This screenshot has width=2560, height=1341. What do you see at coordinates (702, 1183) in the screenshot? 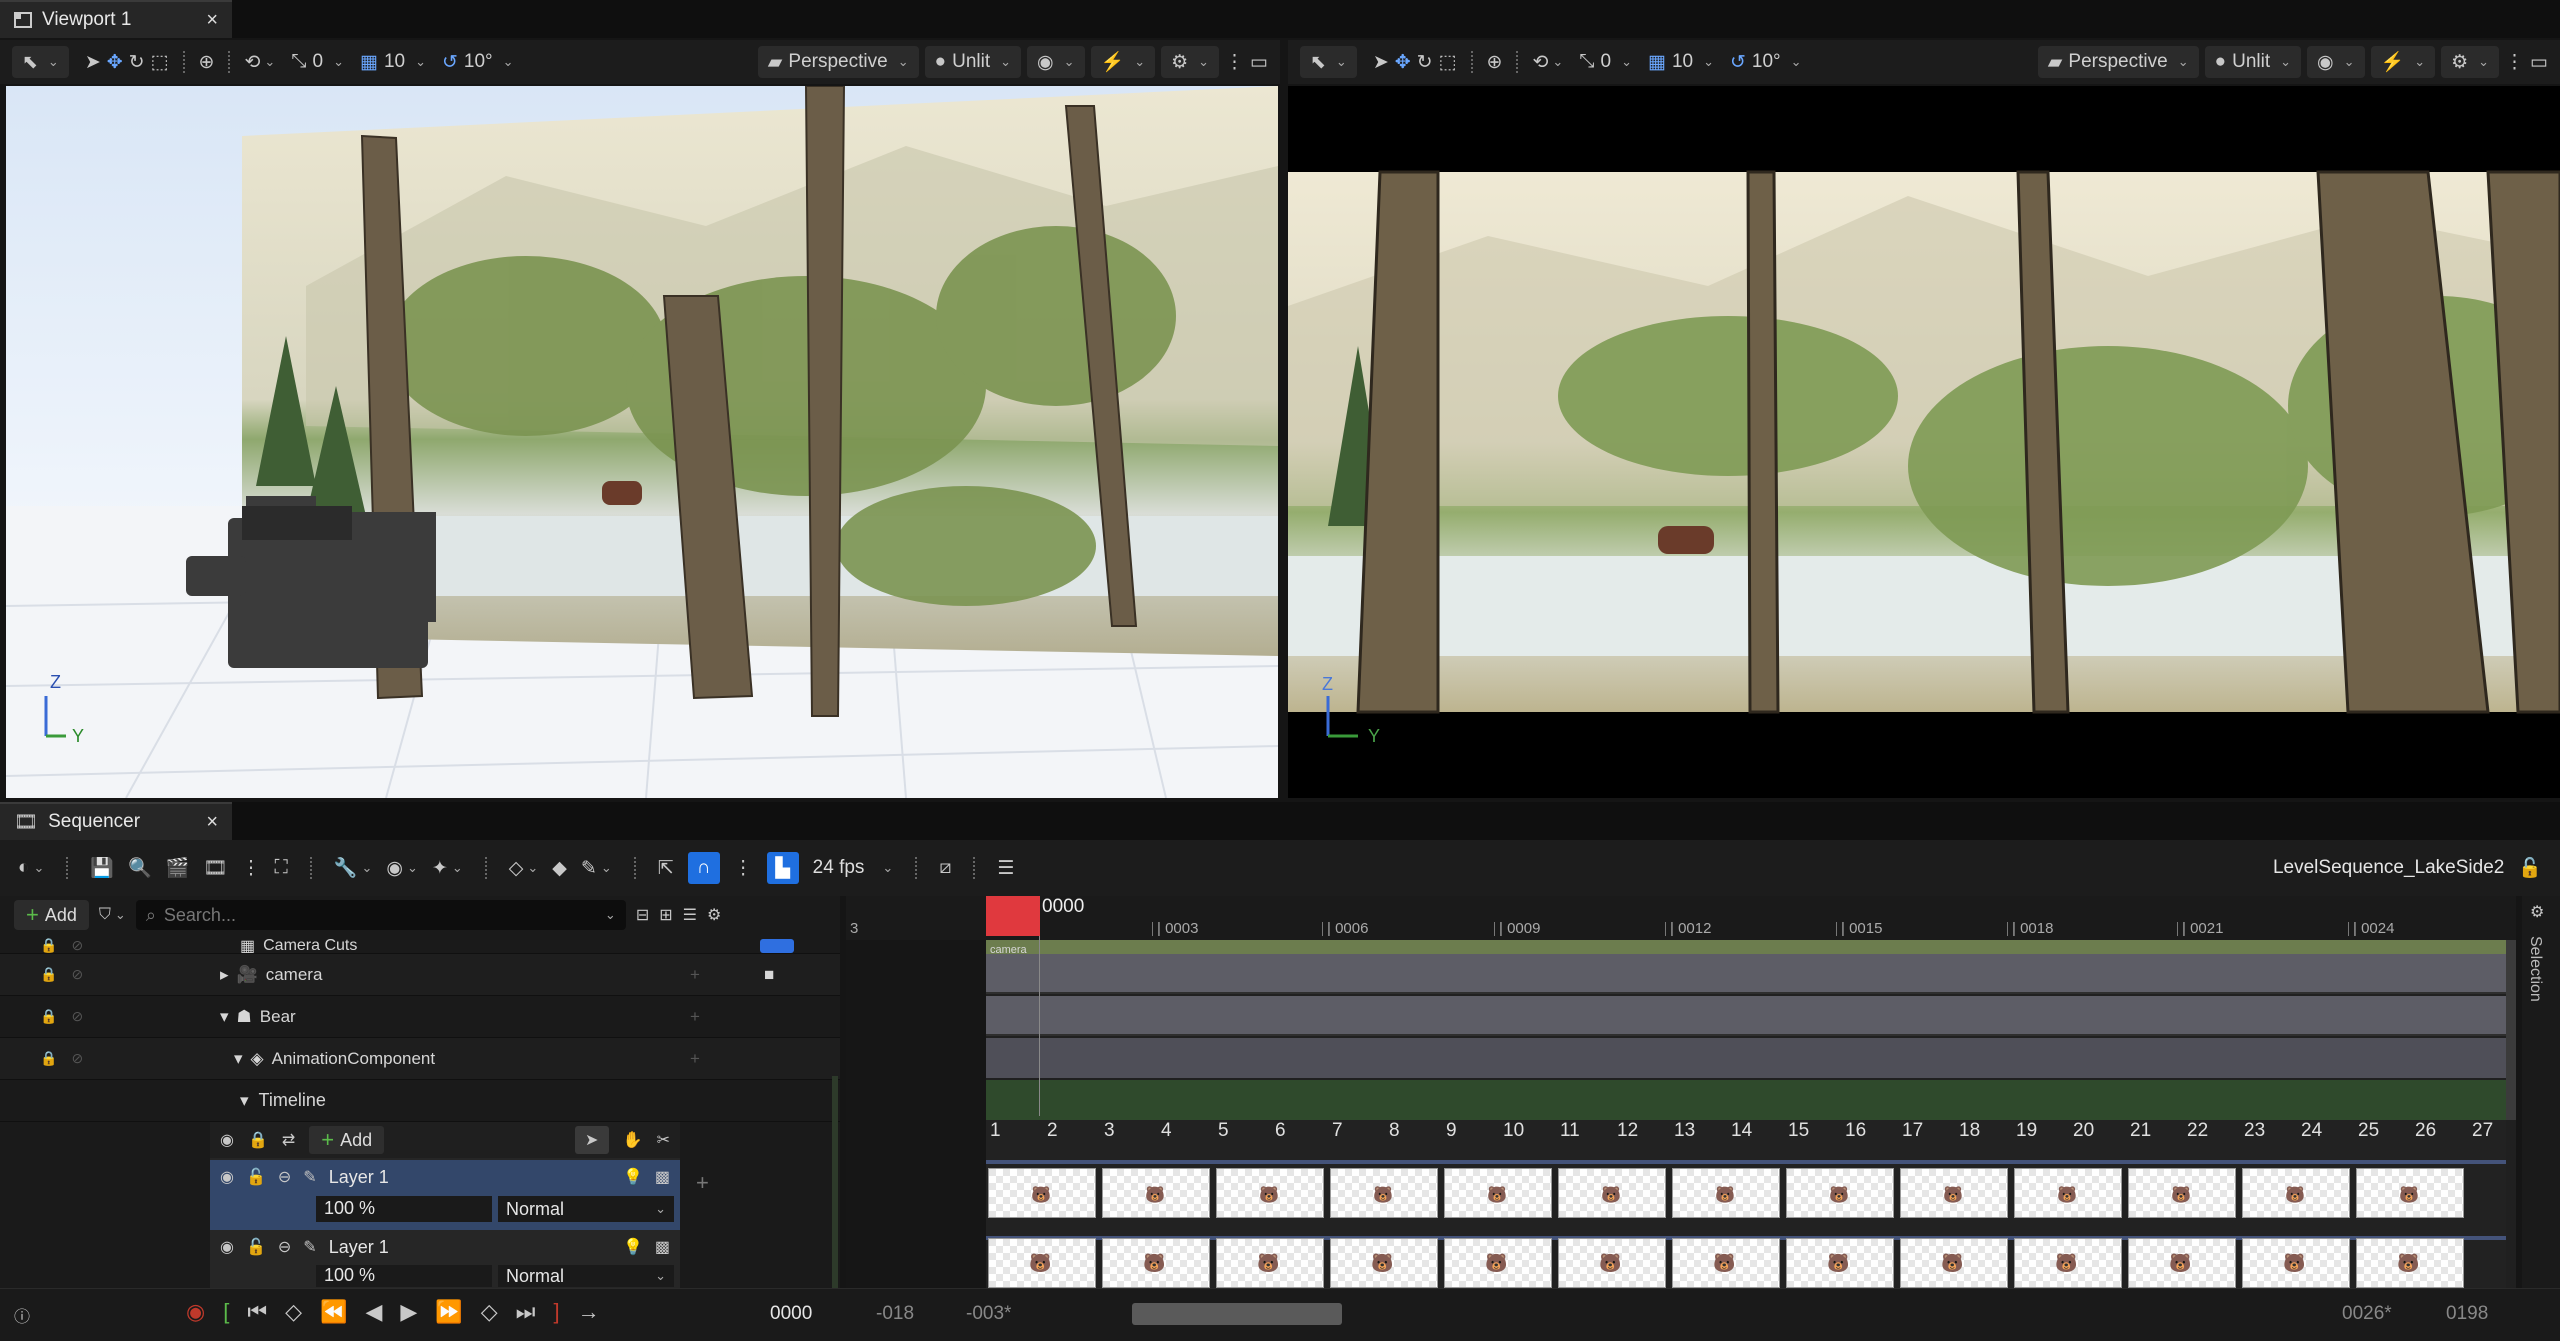
I see `add-layer-key-icon: +` at bounding box center [702, 1183].